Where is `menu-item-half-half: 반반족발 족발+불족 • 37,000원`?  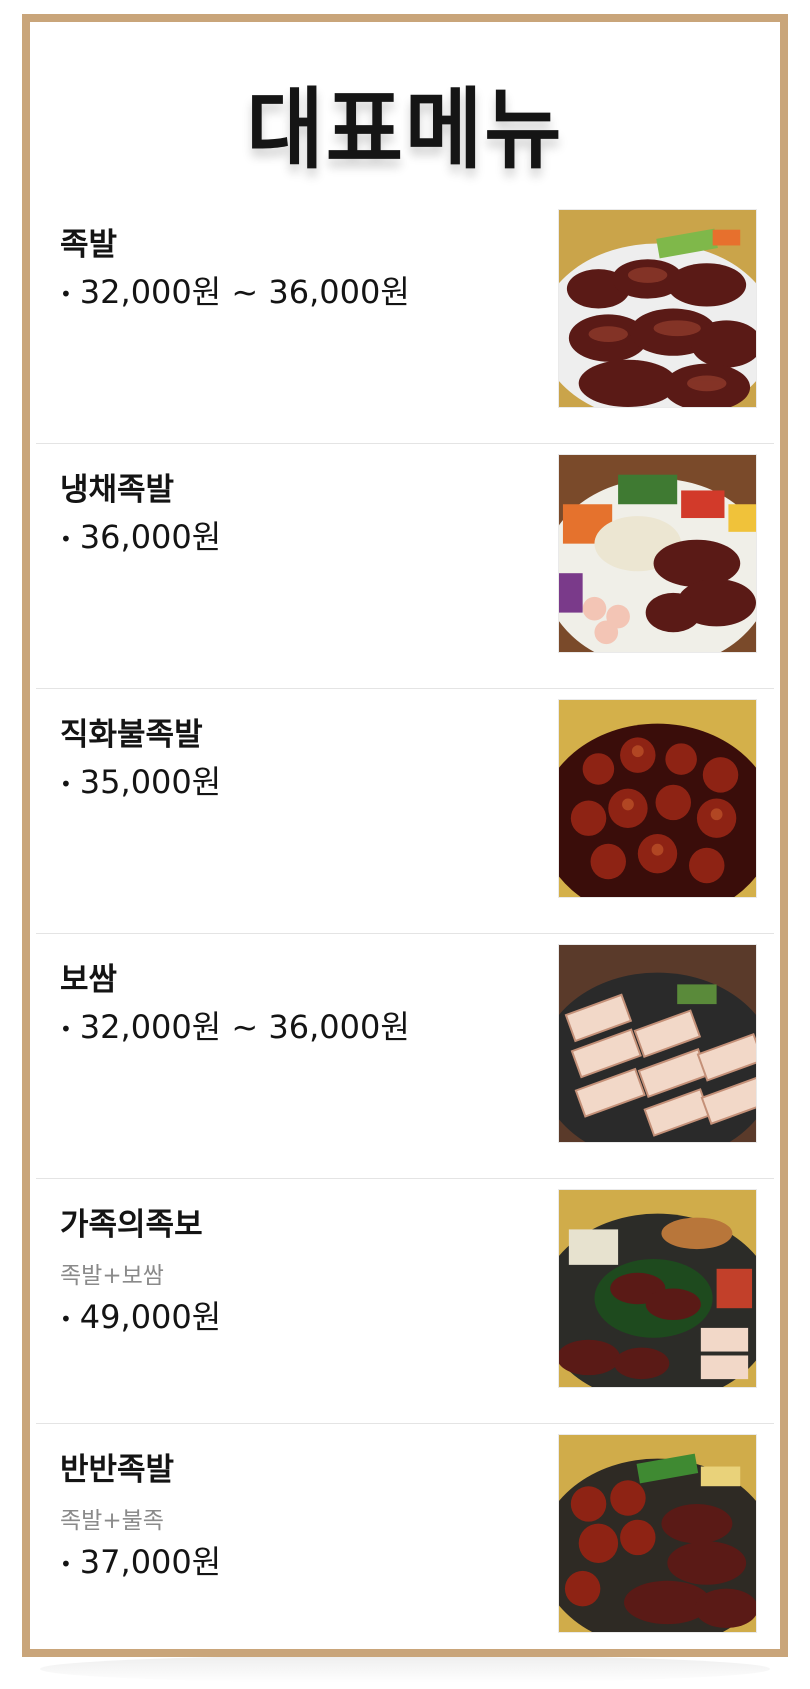
menu-item-half-half: 반반족발 족발+불족 • 37,000원 is located at coordinates (405, 1546).